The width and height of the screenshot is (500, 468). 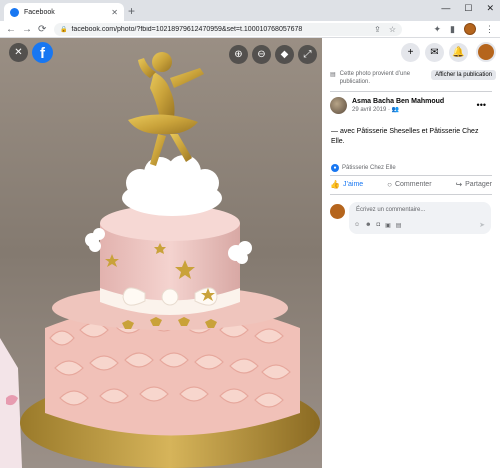 What do you see at coordinates (27, 29) in the screenshot?
I see `forward-icon: →` at bounding box center [27, 29].